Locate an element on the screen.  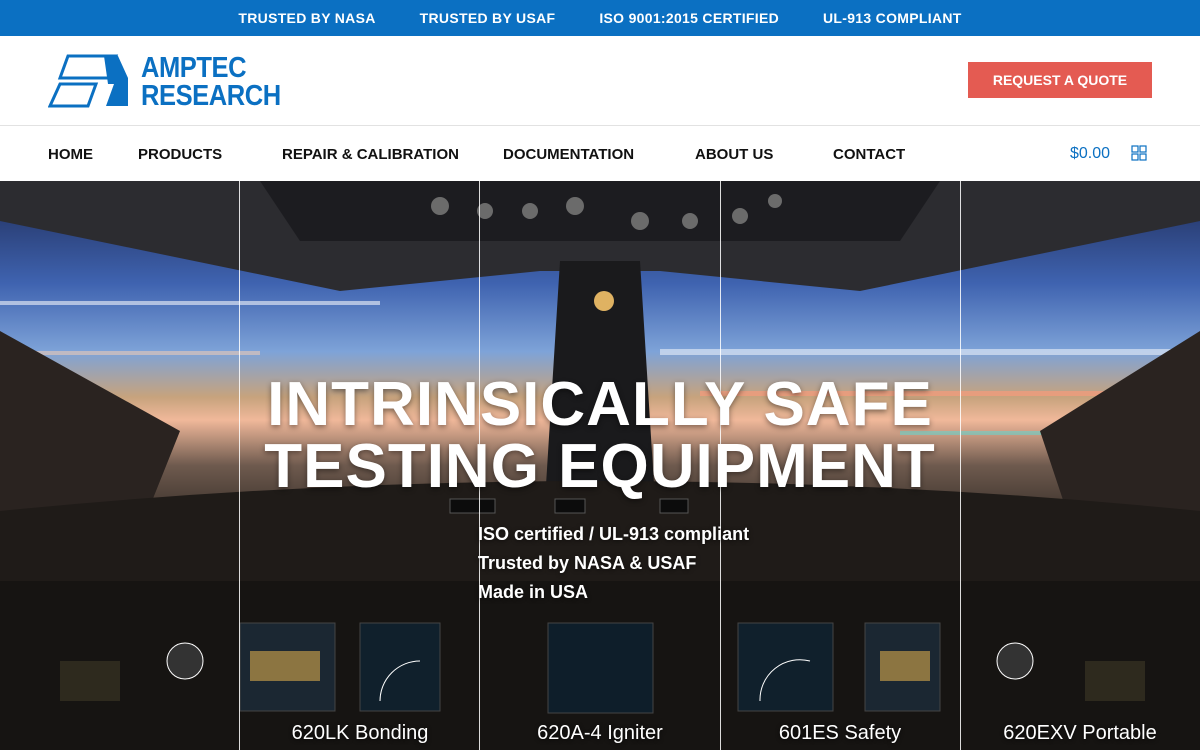
hero-title-line-1: INTRINSICALLY SAFE is located at coordinates (600, 404).